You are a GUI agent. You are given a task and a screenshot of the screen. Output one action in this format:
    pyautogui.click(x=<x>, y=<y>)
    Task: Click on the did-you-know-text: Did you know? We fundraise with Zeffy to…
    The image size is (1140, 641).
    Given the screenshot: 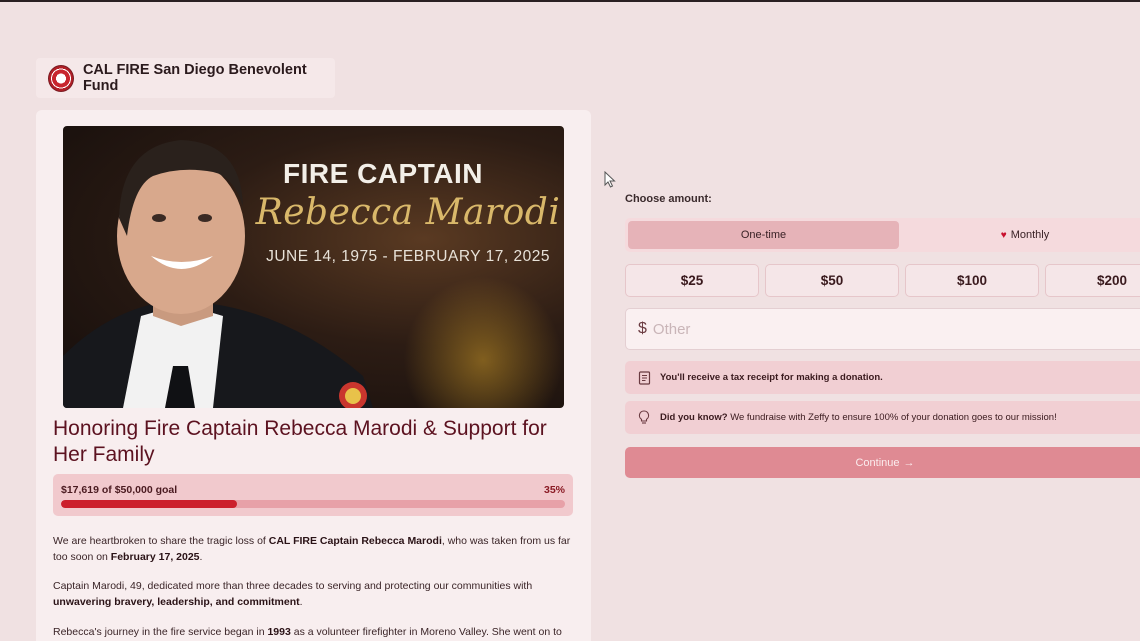 What is the action you would take?
    pyautogui.click(x=858, y=417)
    